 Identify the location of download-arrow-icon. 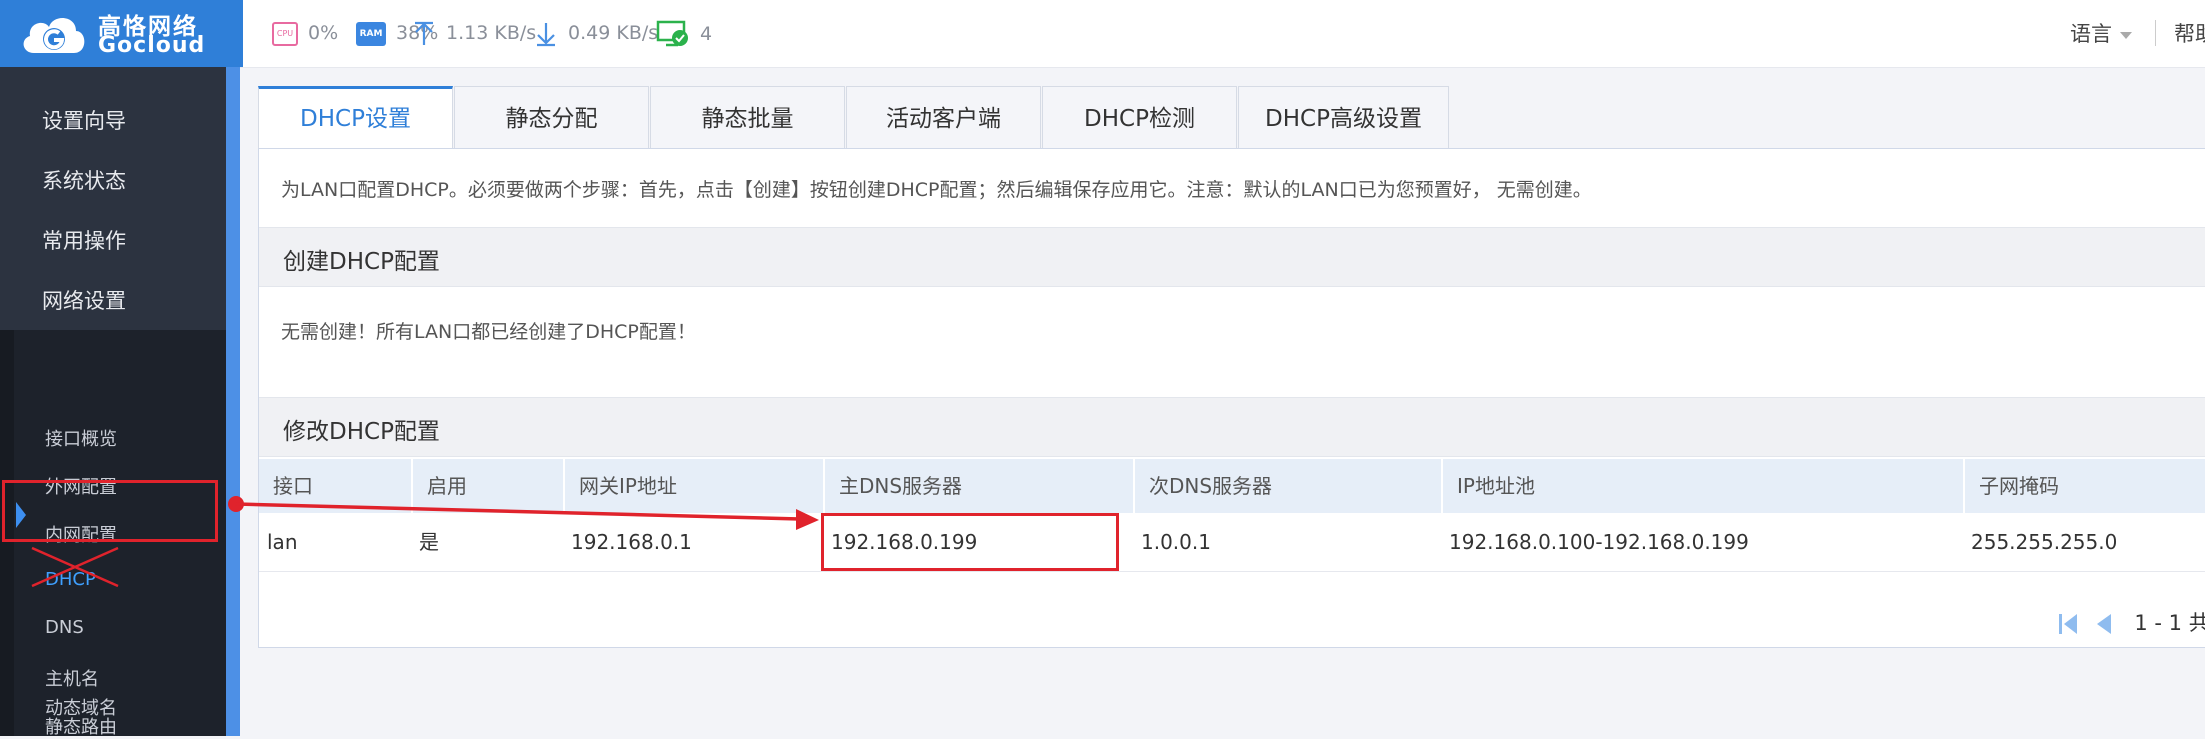
(546, 34).